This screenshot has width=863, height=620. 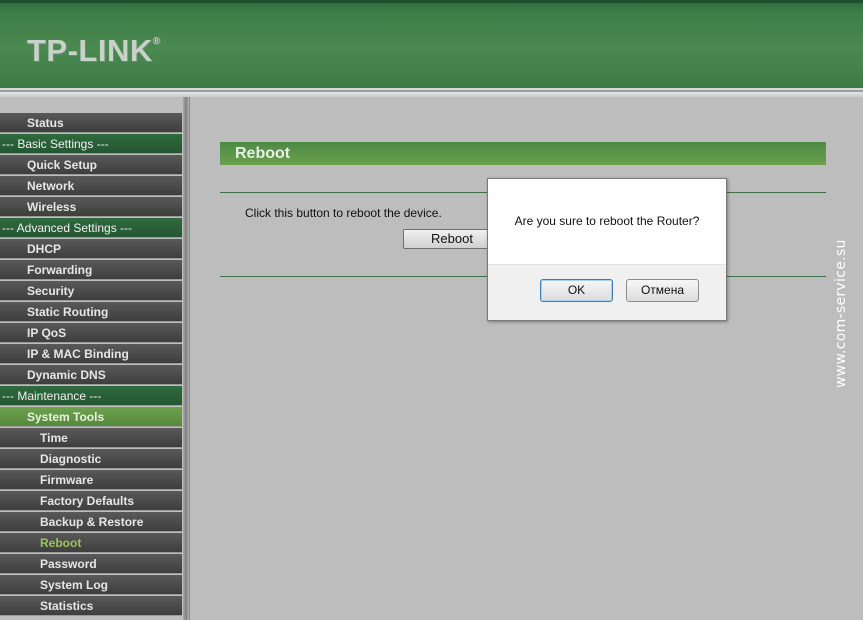 I want to click on sidebar-item-status: Status, so click(x=91, y=123).